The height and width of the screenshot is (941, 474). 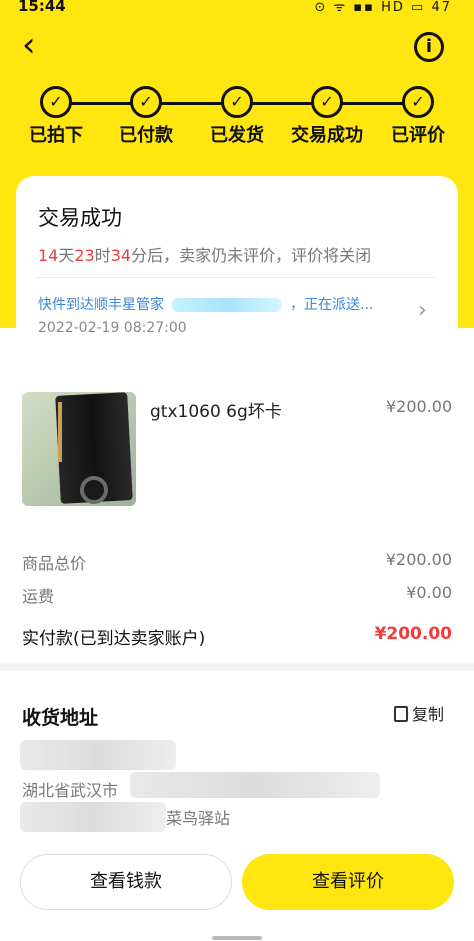 I want to click on view-review-button: 查看评价, so click(x=348, y=882).